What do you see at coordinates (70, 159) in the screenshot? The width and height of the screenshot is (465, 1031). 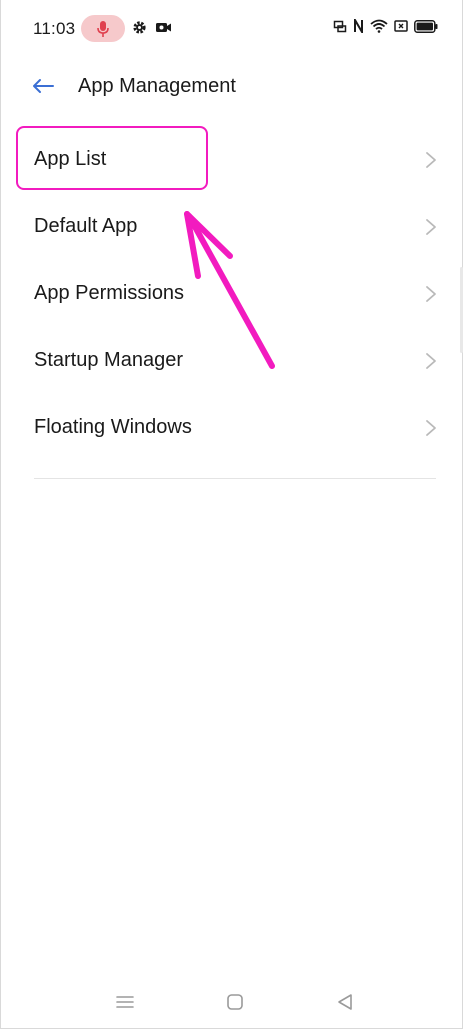 I see `menu-item-label: App List` at bounding box center [70, 159].